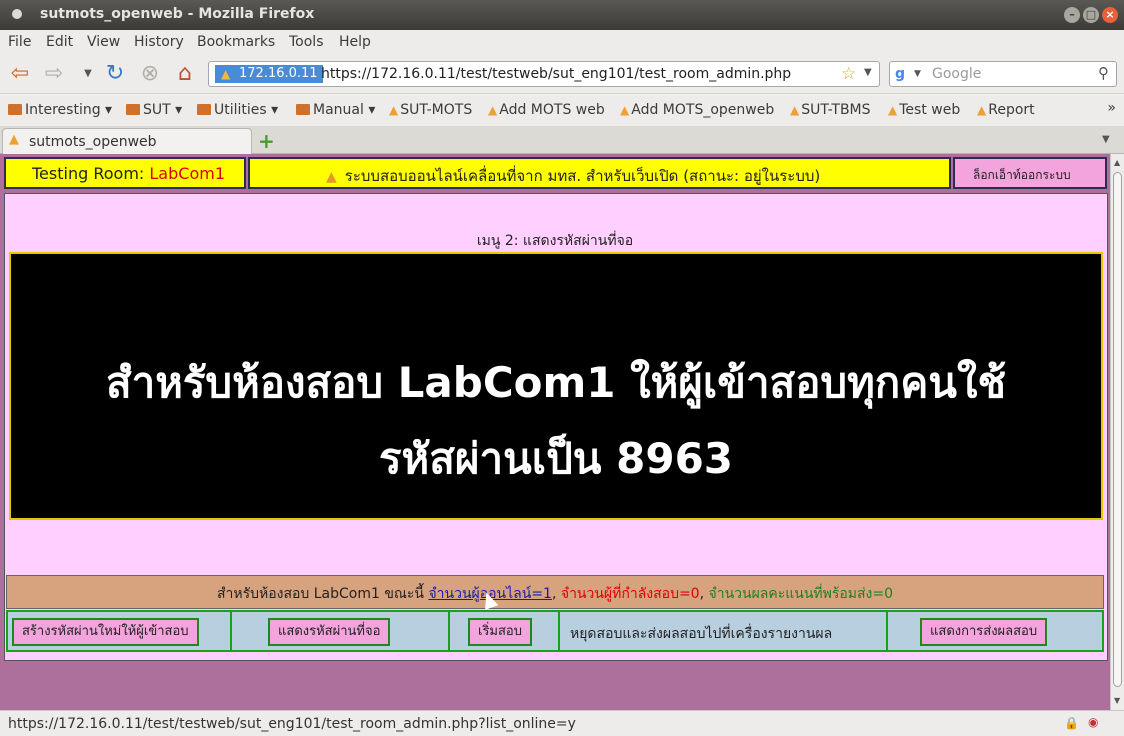 This screenshot has height=736, width=1124. I want to click on room-name: LabCom1, so click(187, 173).